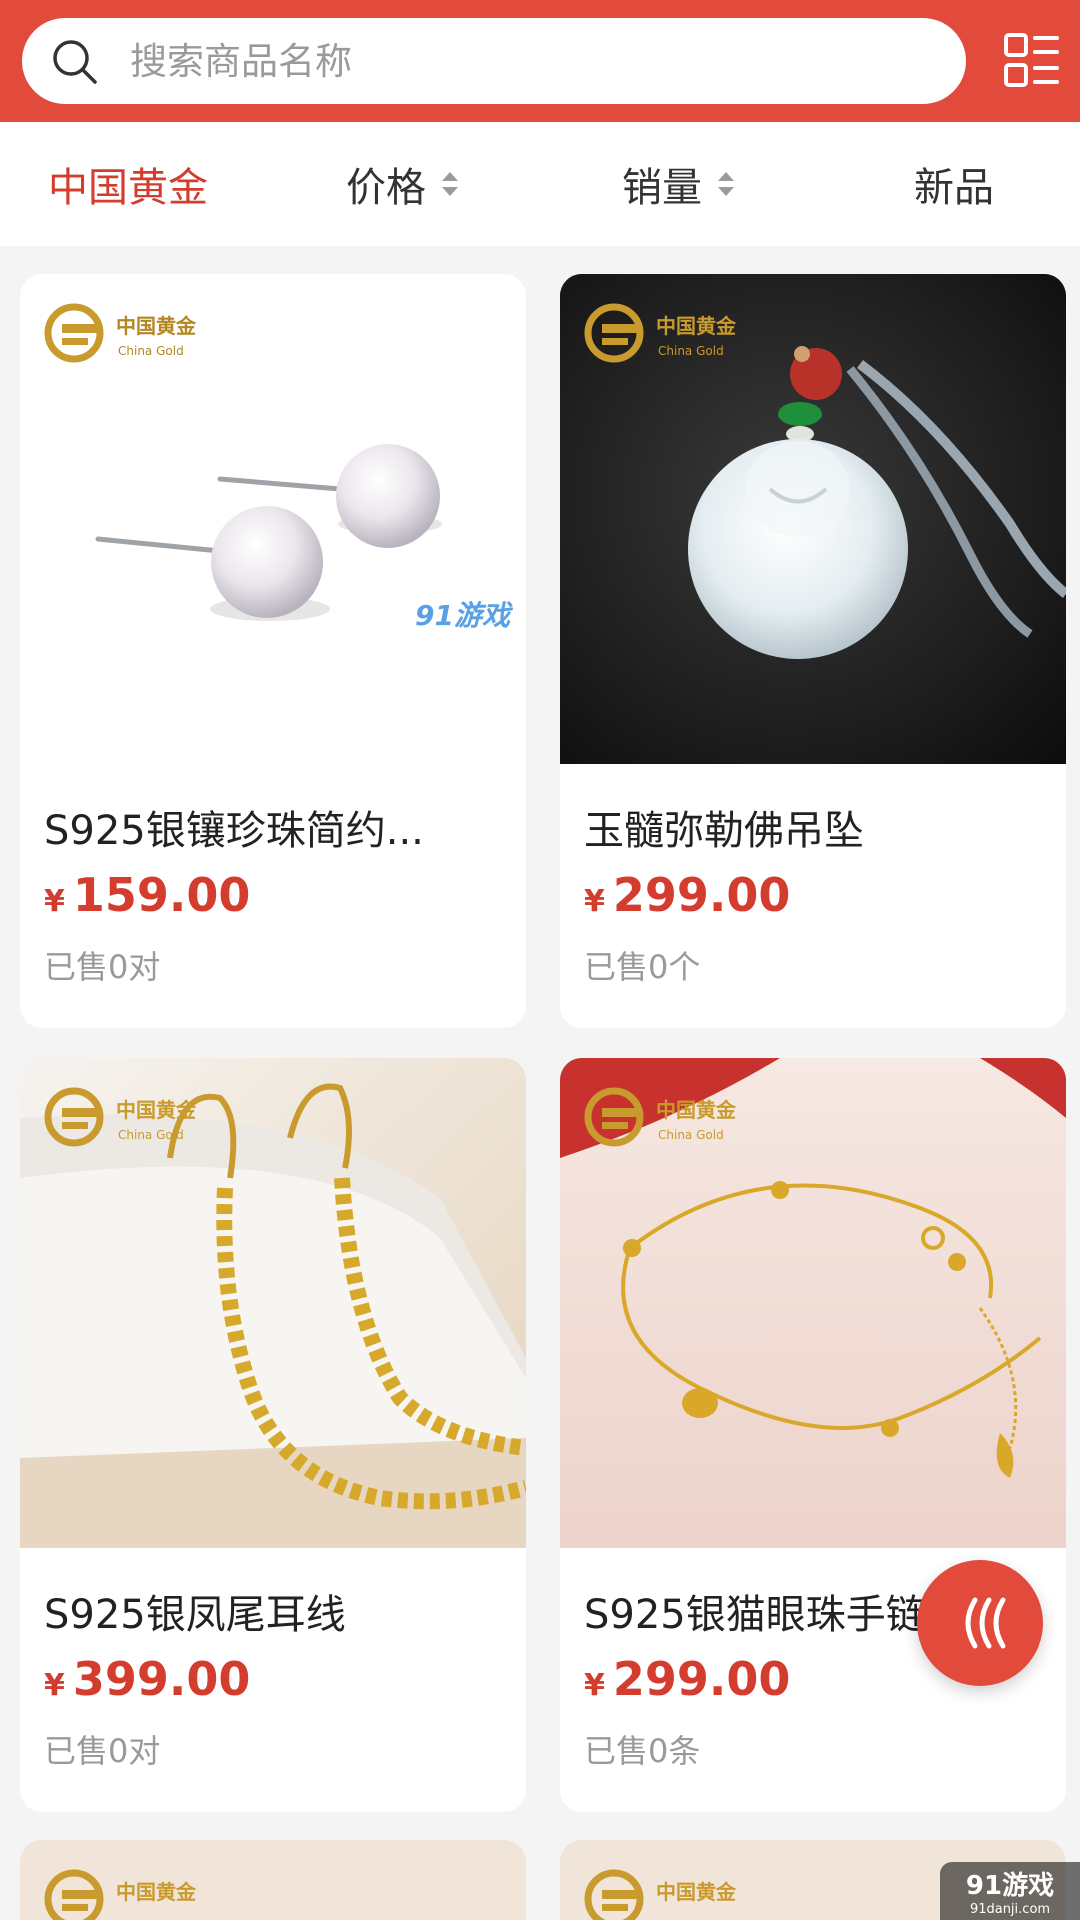 The width and height of the screenshot is (1080, 1920). What do you see at coordinates (642, 967) in the screenshot?
I see `sold-count: 已售0个` at bounding box center [642, 967].